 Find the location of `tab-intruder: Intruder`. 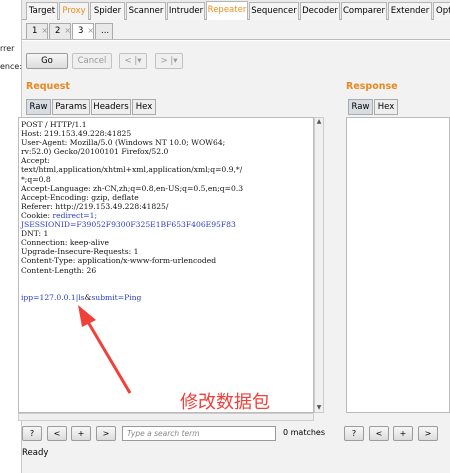

tab-intruder: Intruder is located at coordinates (186, 11).